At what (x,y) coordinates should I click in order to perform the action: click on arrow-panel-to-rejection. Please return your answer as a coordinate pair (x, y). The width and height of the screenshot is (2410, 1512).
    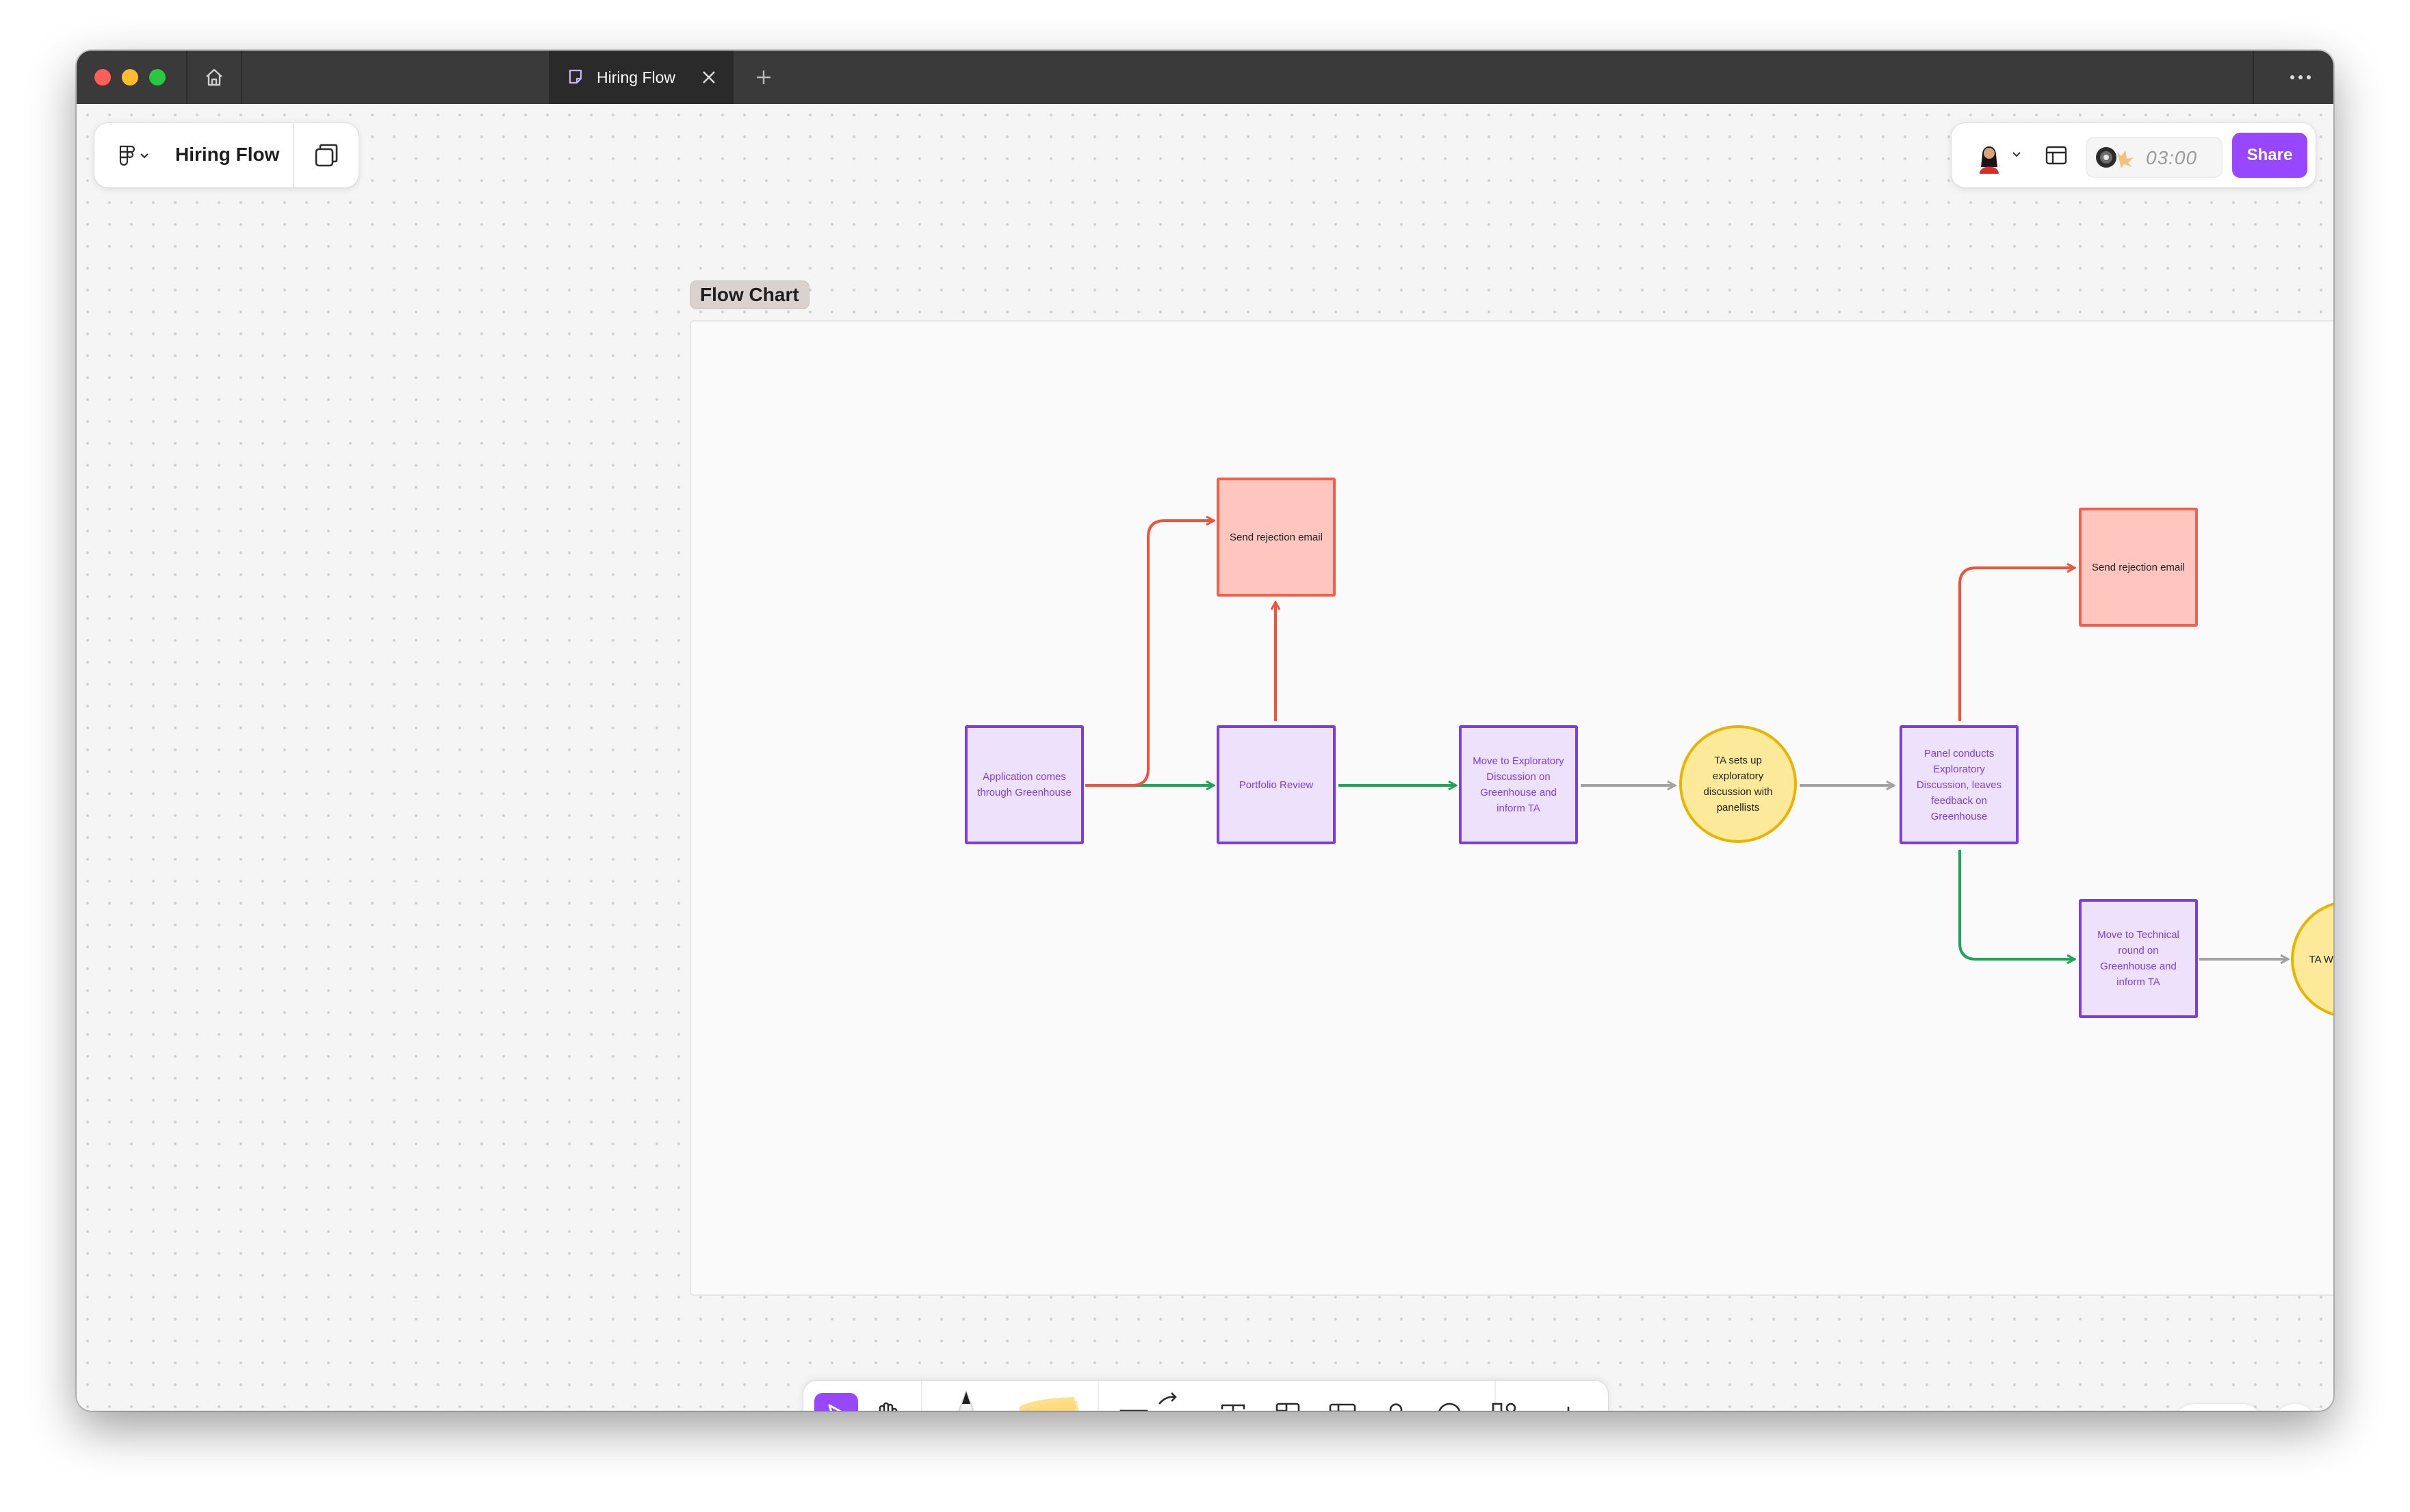
    Looking at the image, I should click on (2016, 644).